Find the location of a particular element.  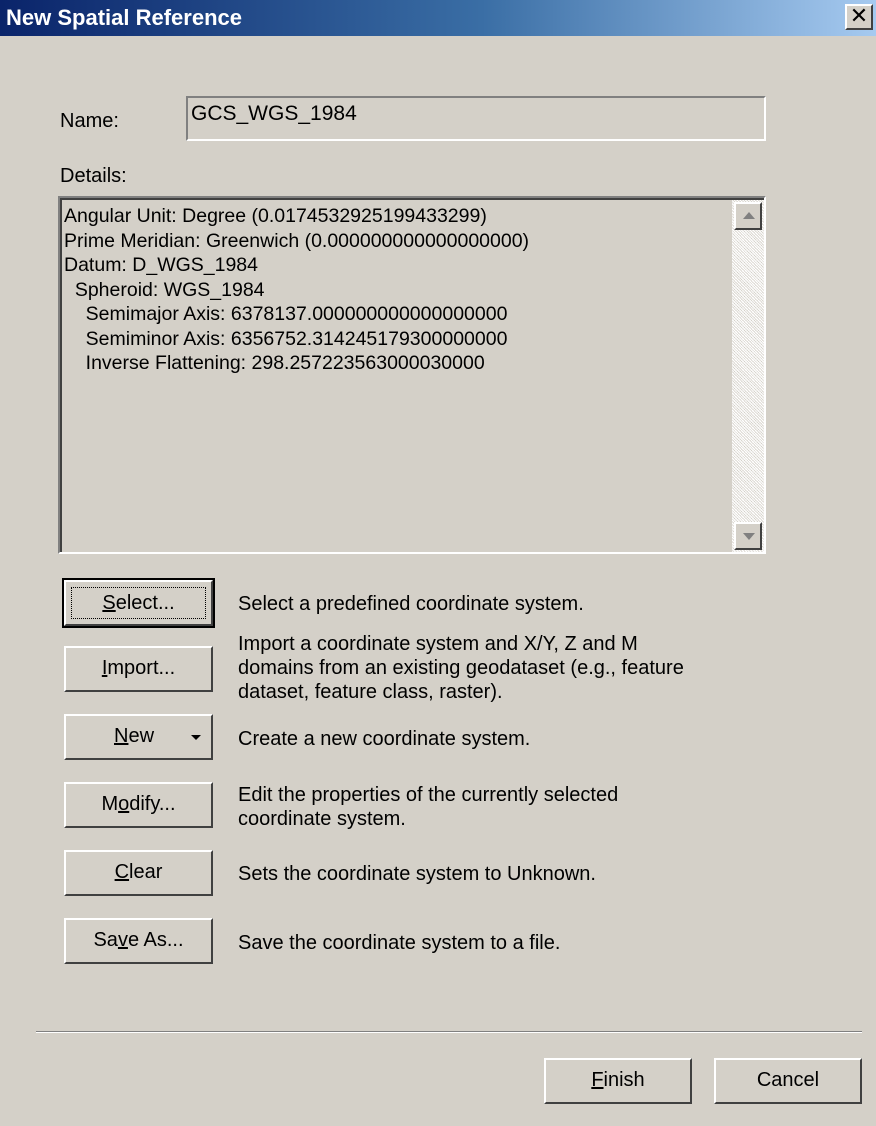

save-as-description: Save the coordinate system to a file. is located at coordinates (399, 943).